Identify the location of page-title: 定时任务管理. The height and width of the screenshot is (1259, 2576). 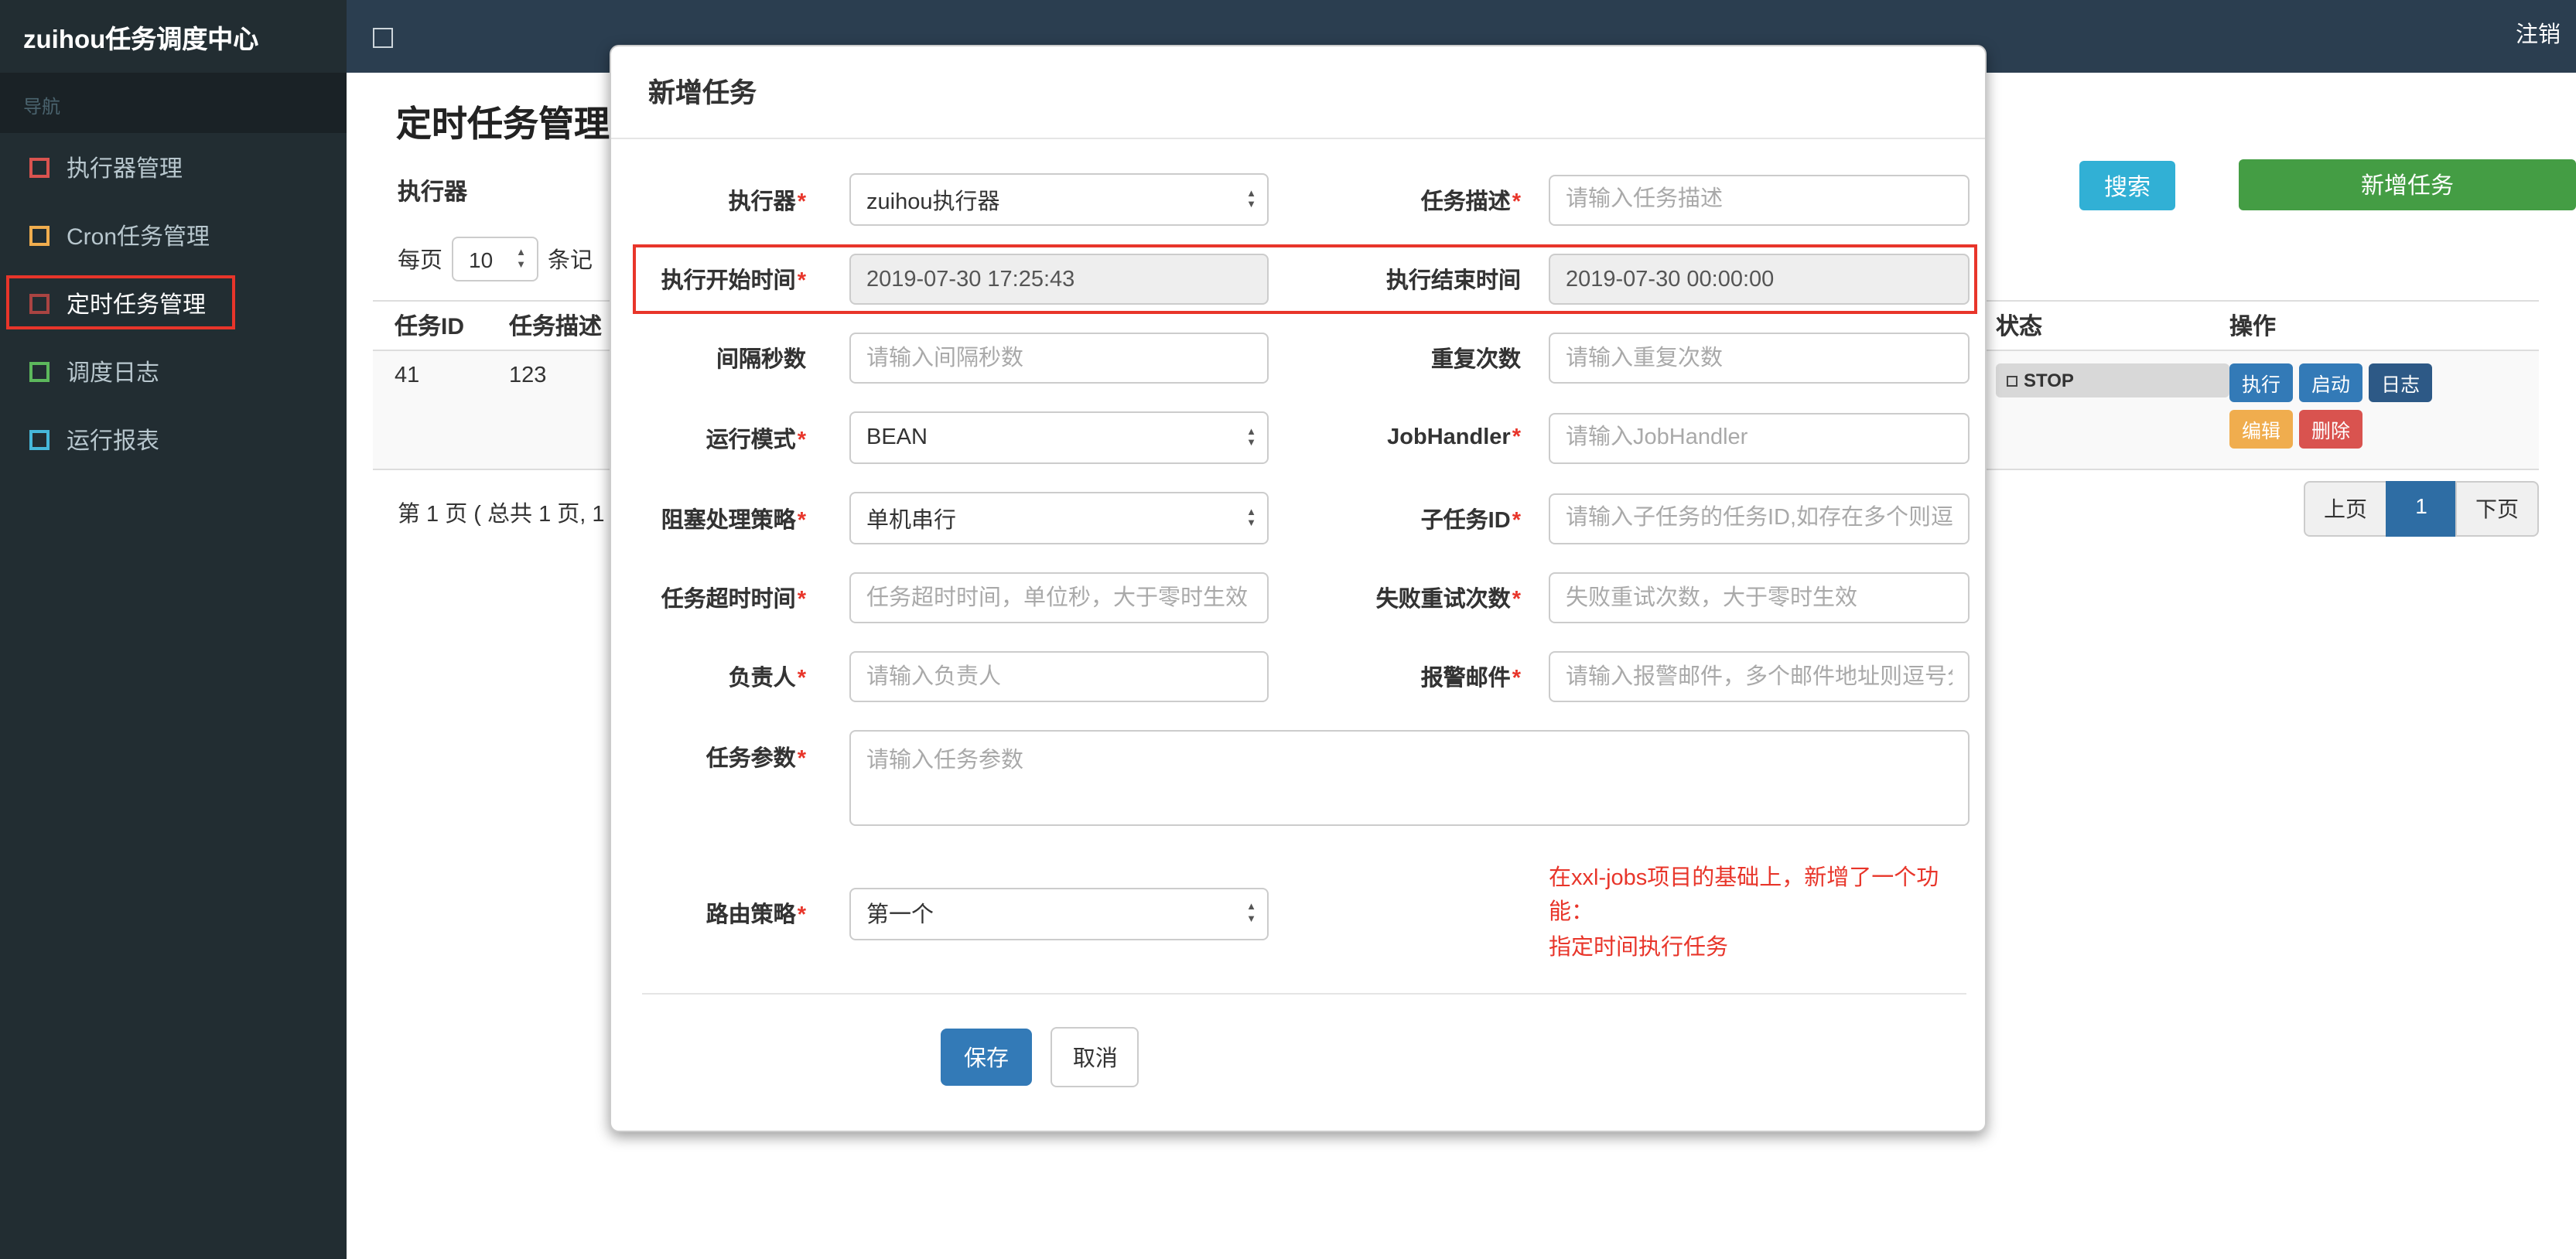
(503, 124).